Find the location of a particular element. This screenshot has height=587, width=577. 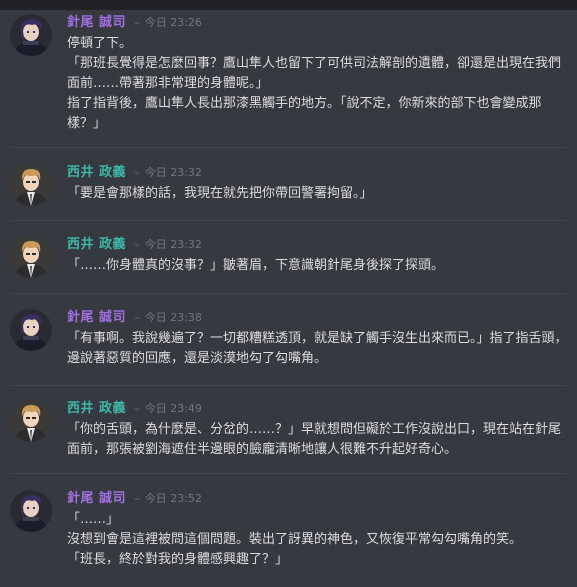

message-header: 針尾 誠司 – 今日 23:52 is located at coordinates (134, 497).